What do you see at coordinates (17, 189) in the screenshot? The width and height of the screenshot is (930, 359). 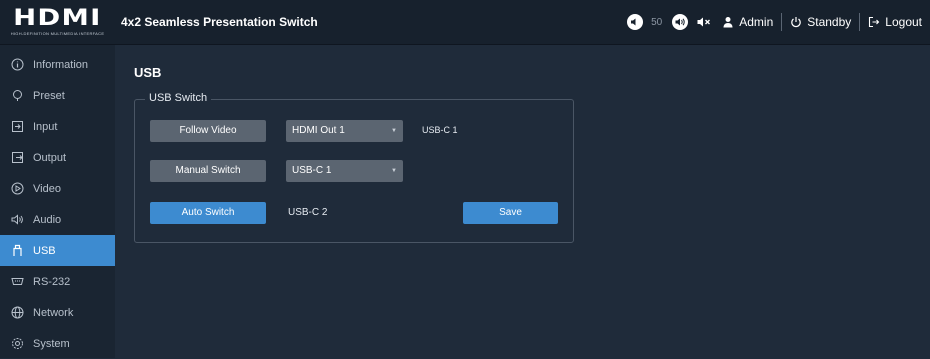 I see `video-icon` at bounding box center [17, 189].